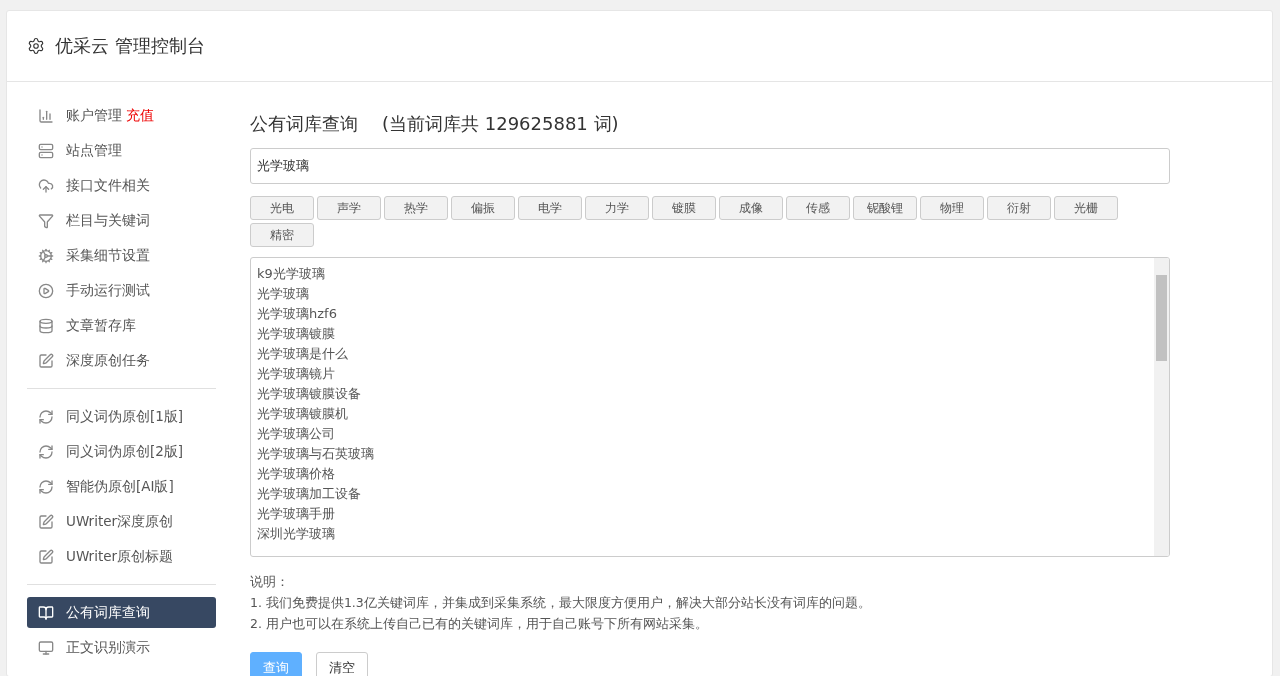  I want to click on settings-icon, so click(36, 46).